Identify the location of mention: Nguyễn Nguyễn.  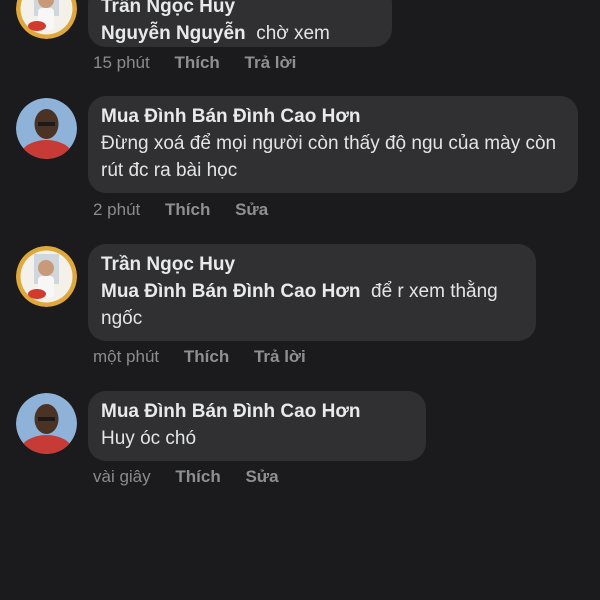
(173, 33).